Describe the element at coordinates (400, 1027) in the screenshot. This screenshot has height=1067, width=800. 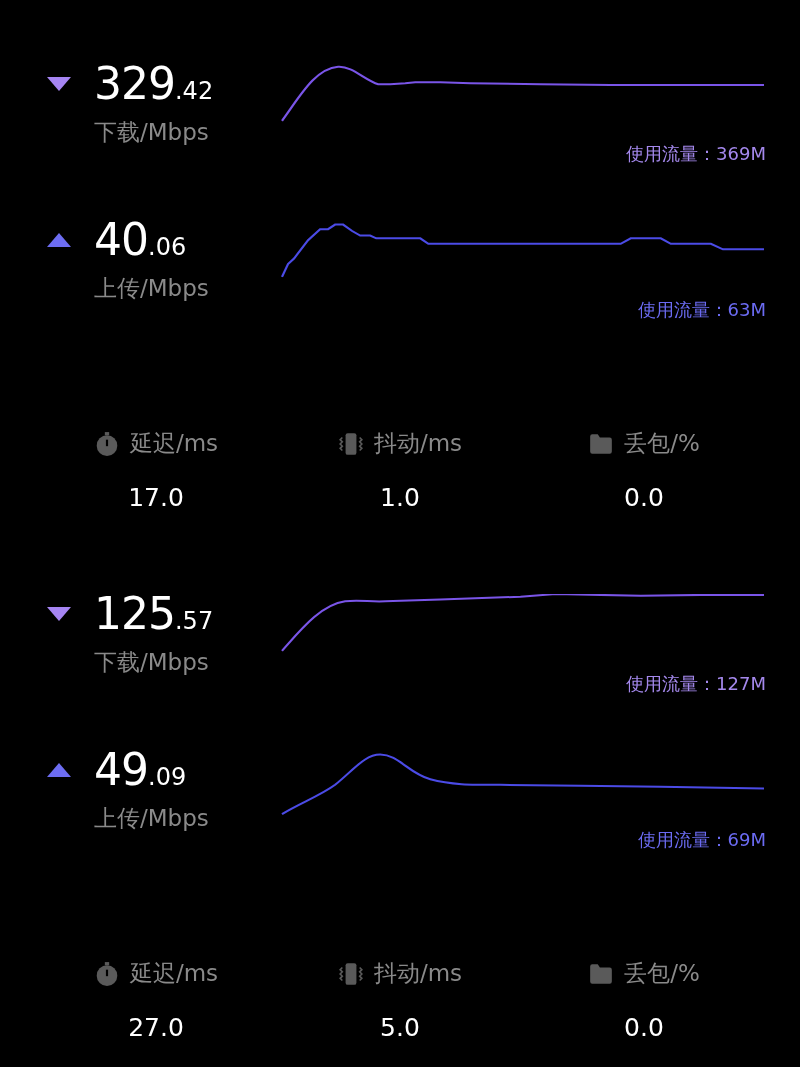
I see `stat-value: 5.0` at that location.